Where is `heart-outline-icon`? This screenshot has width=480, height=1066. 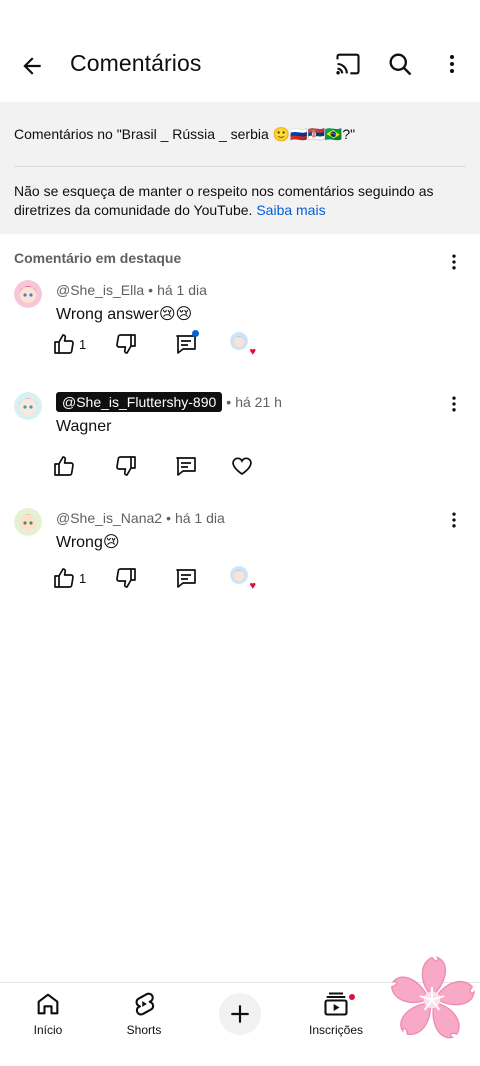 heart-outline-icon is located at coordinates (242, 466).